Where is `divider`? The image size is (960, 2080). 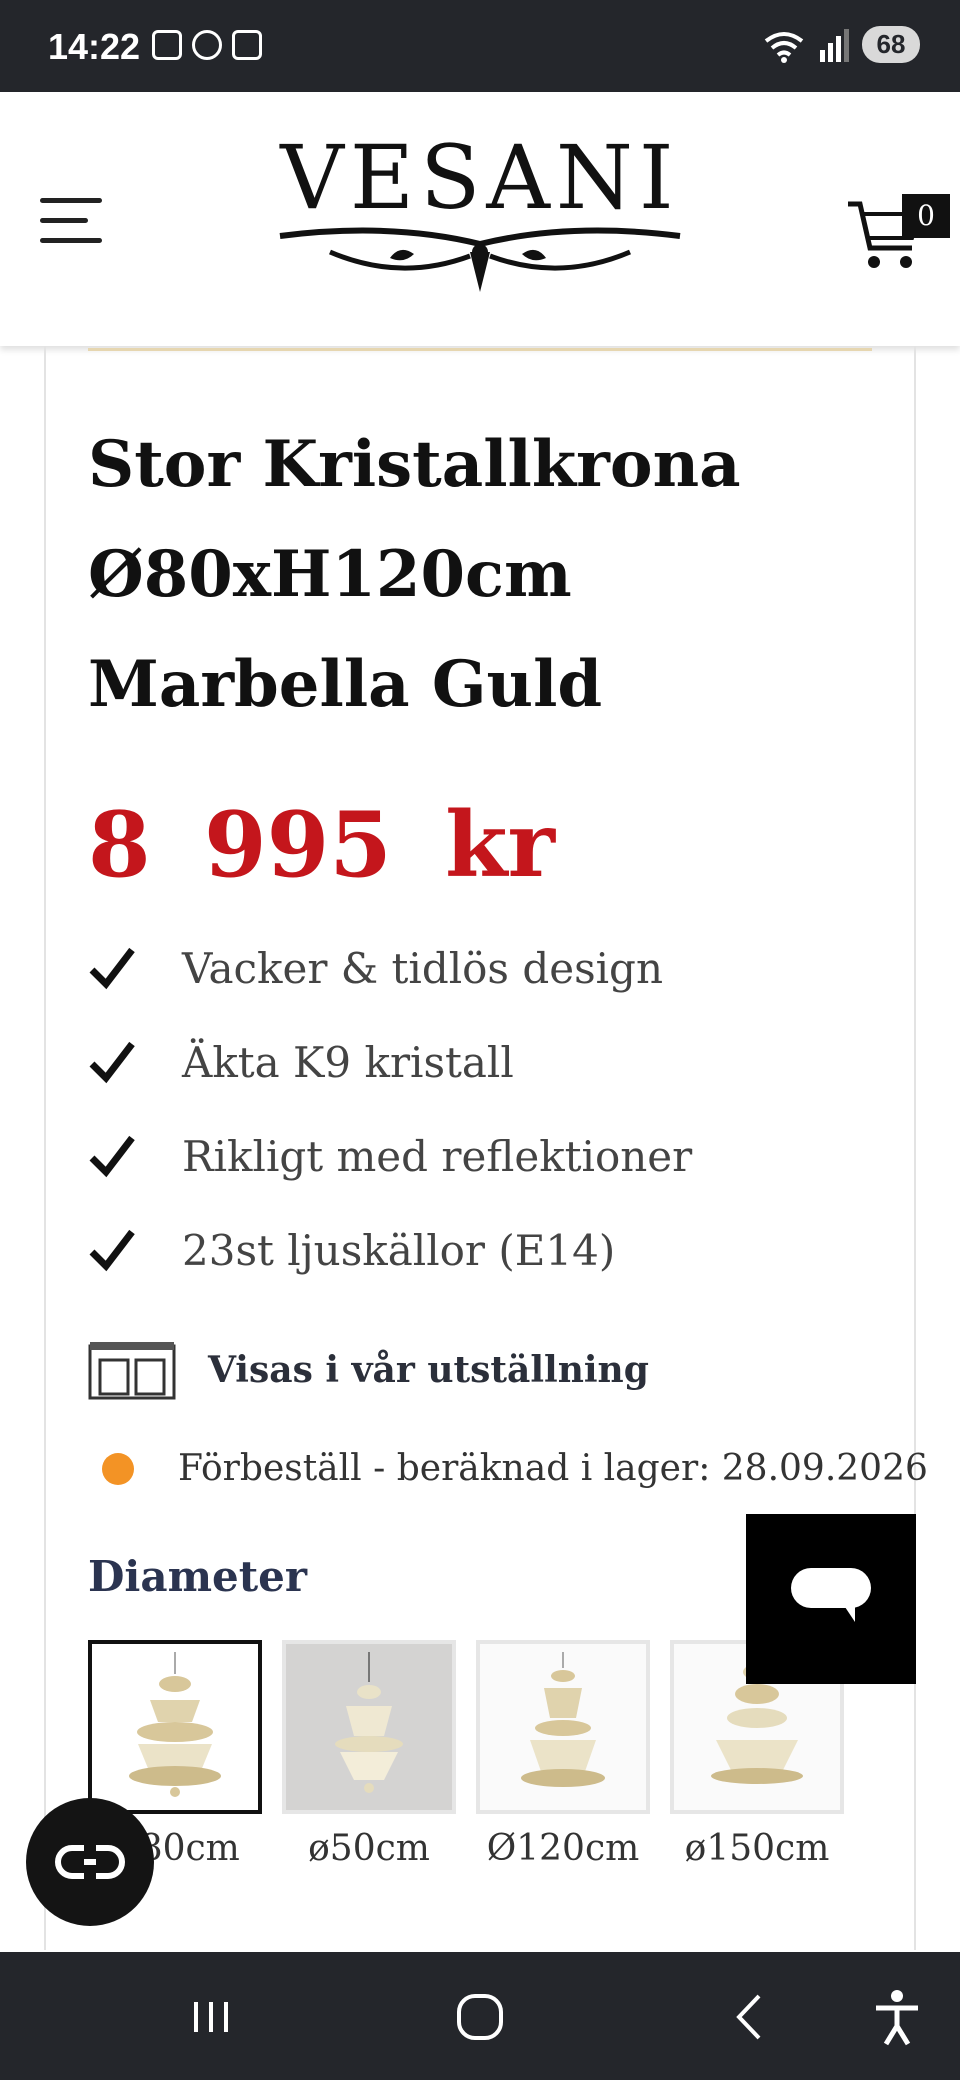 divider is located at coordinates (480, 349).